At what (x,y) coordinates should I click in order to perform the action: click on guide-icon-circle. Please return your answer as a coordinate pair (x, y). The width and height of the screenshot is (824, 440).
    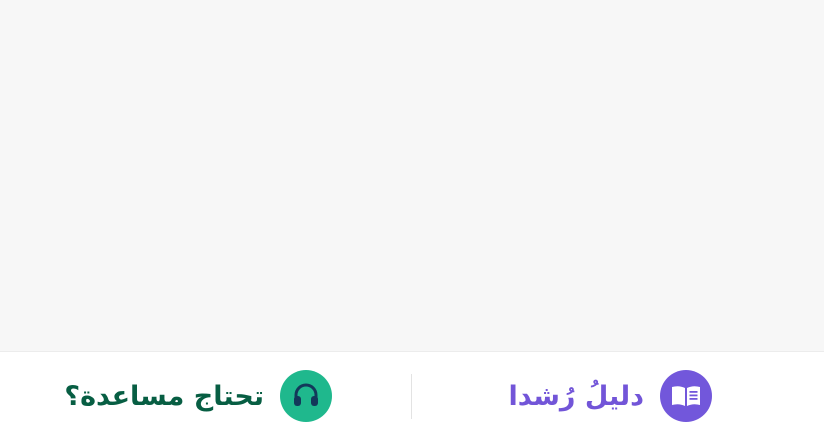
    Looking at the image, I should click on (686, 396).